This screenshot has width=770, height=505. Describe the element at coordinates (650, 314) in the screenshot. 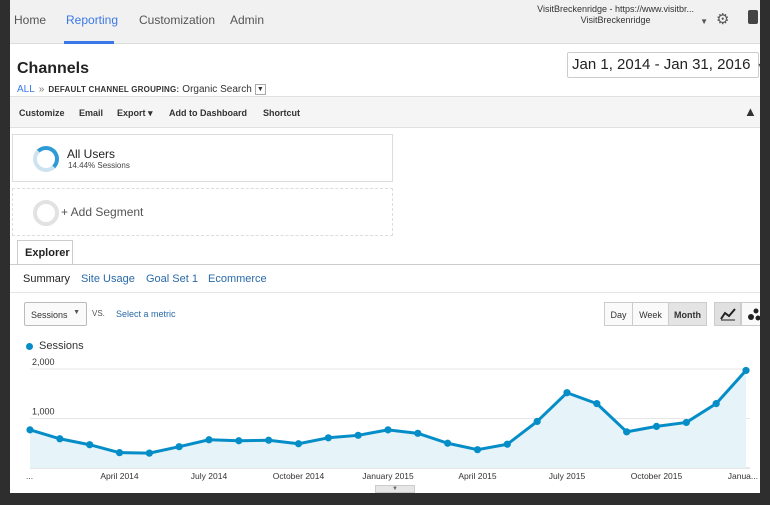

I see `granularity-week-button: Week` at that location.